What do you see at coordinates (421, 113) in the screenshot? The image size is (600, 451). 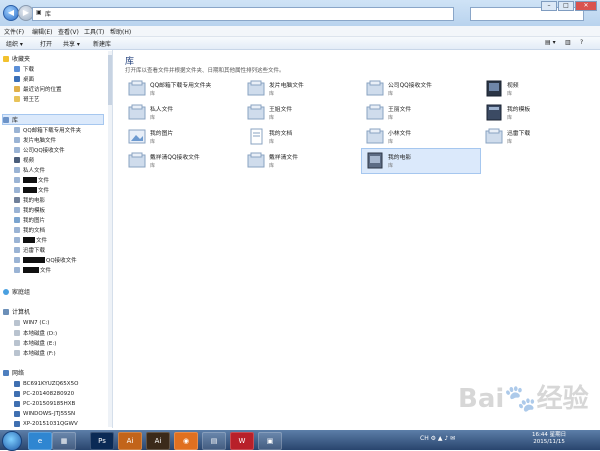 I see `library-tile: 王丽文件库` at bounding box center [421, 113].